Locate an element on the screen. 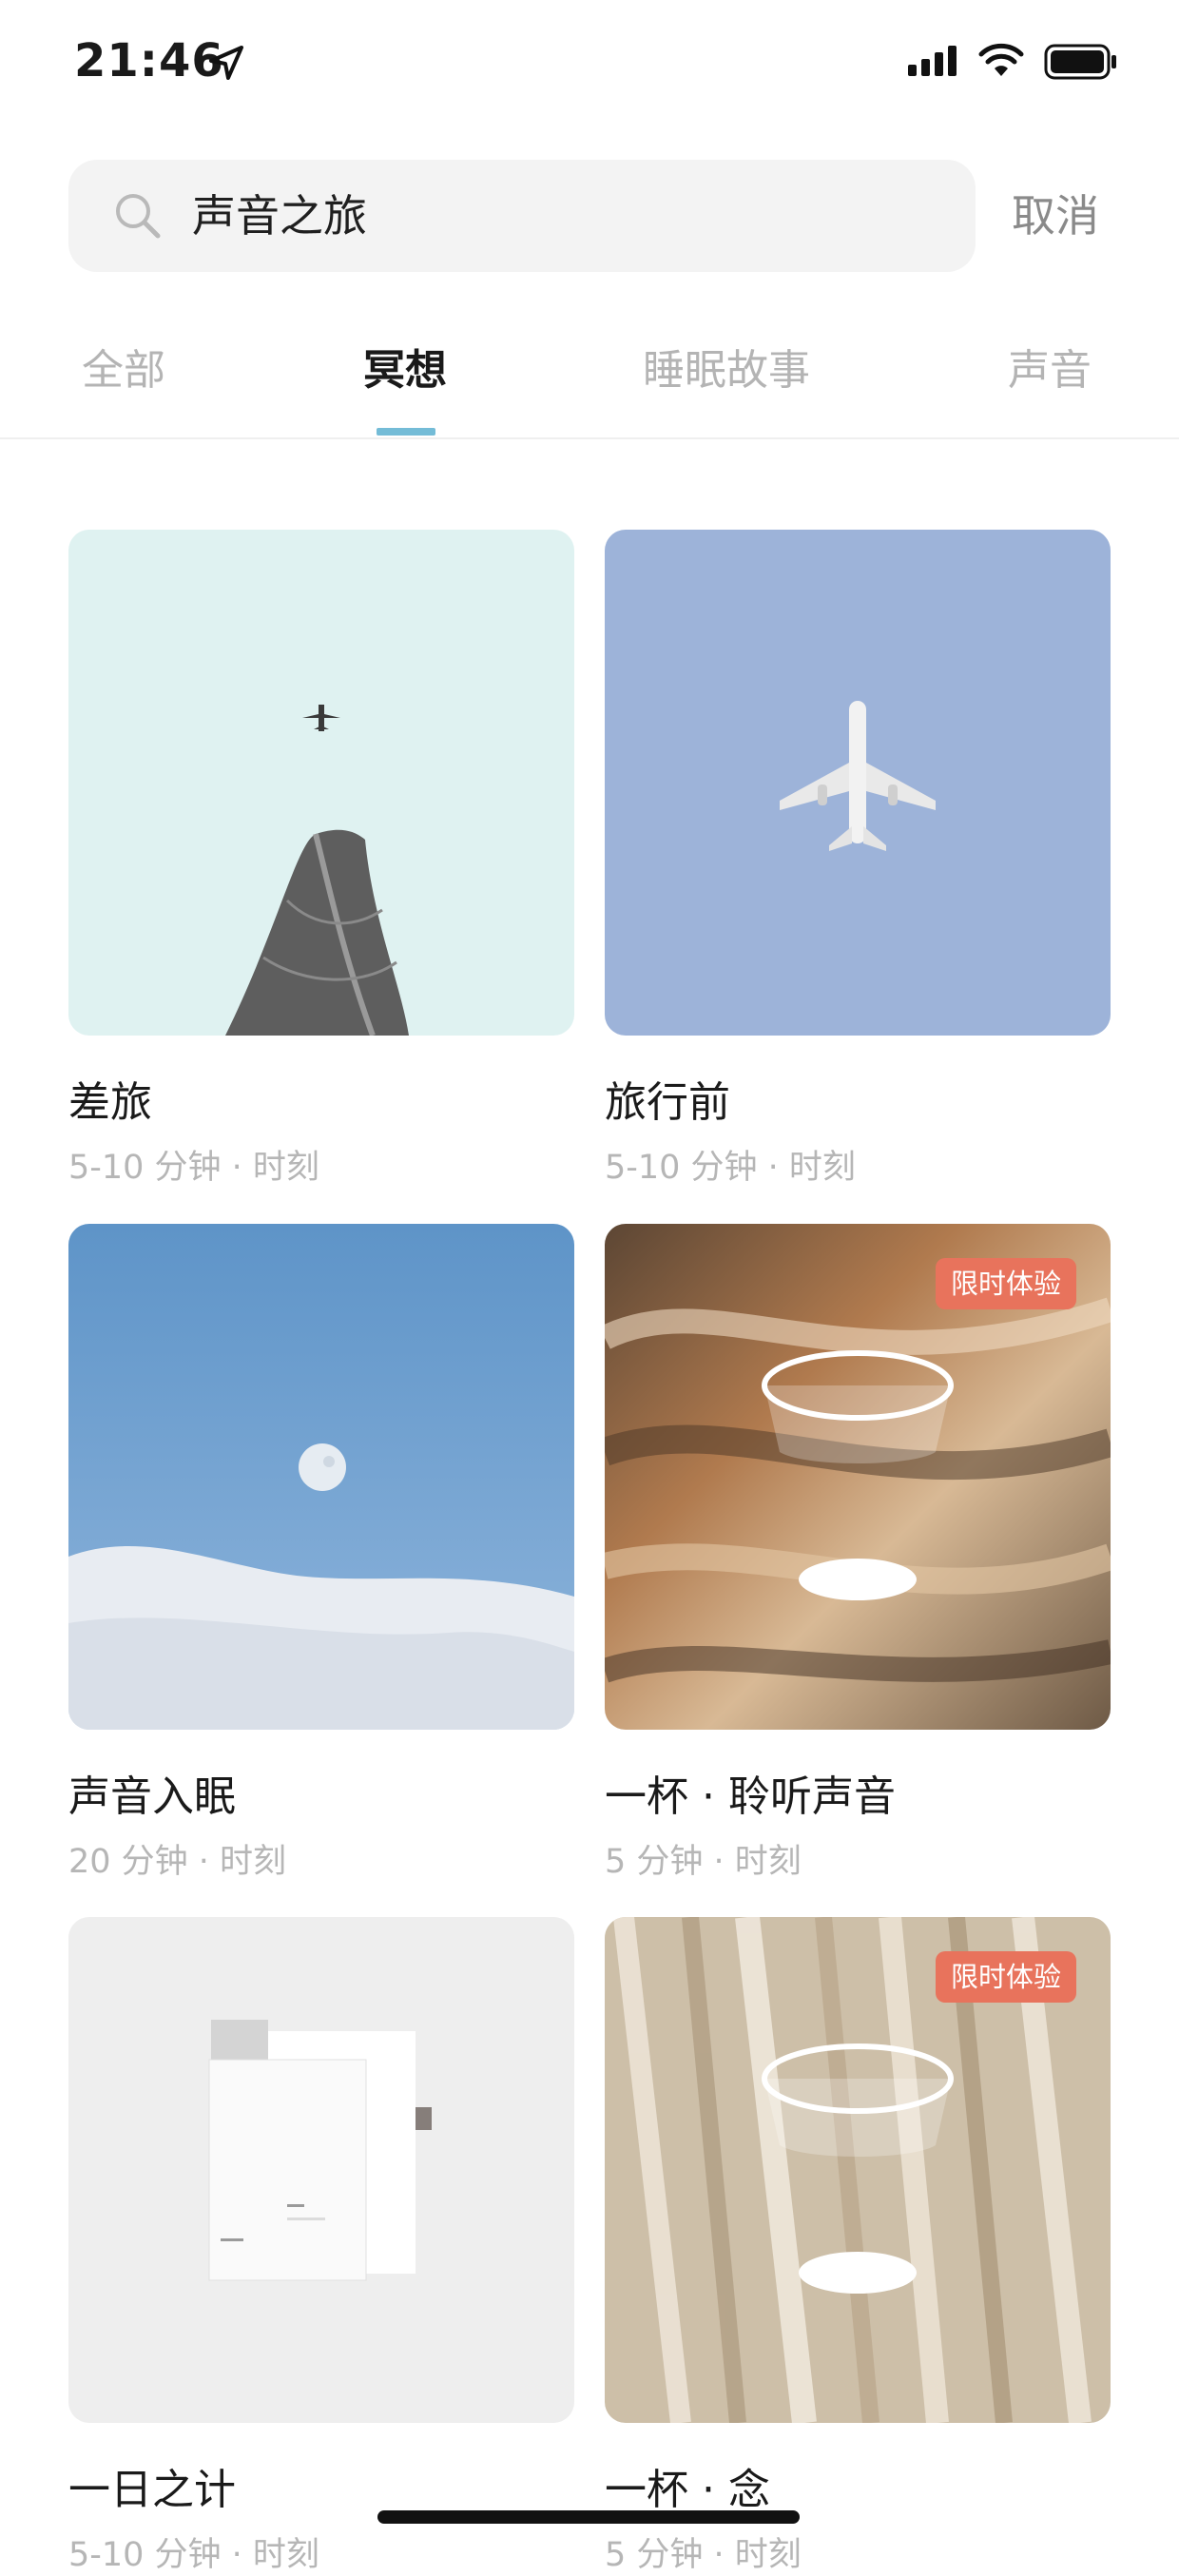  card-title: 旅行前 is located at coordinates (667, 1102).